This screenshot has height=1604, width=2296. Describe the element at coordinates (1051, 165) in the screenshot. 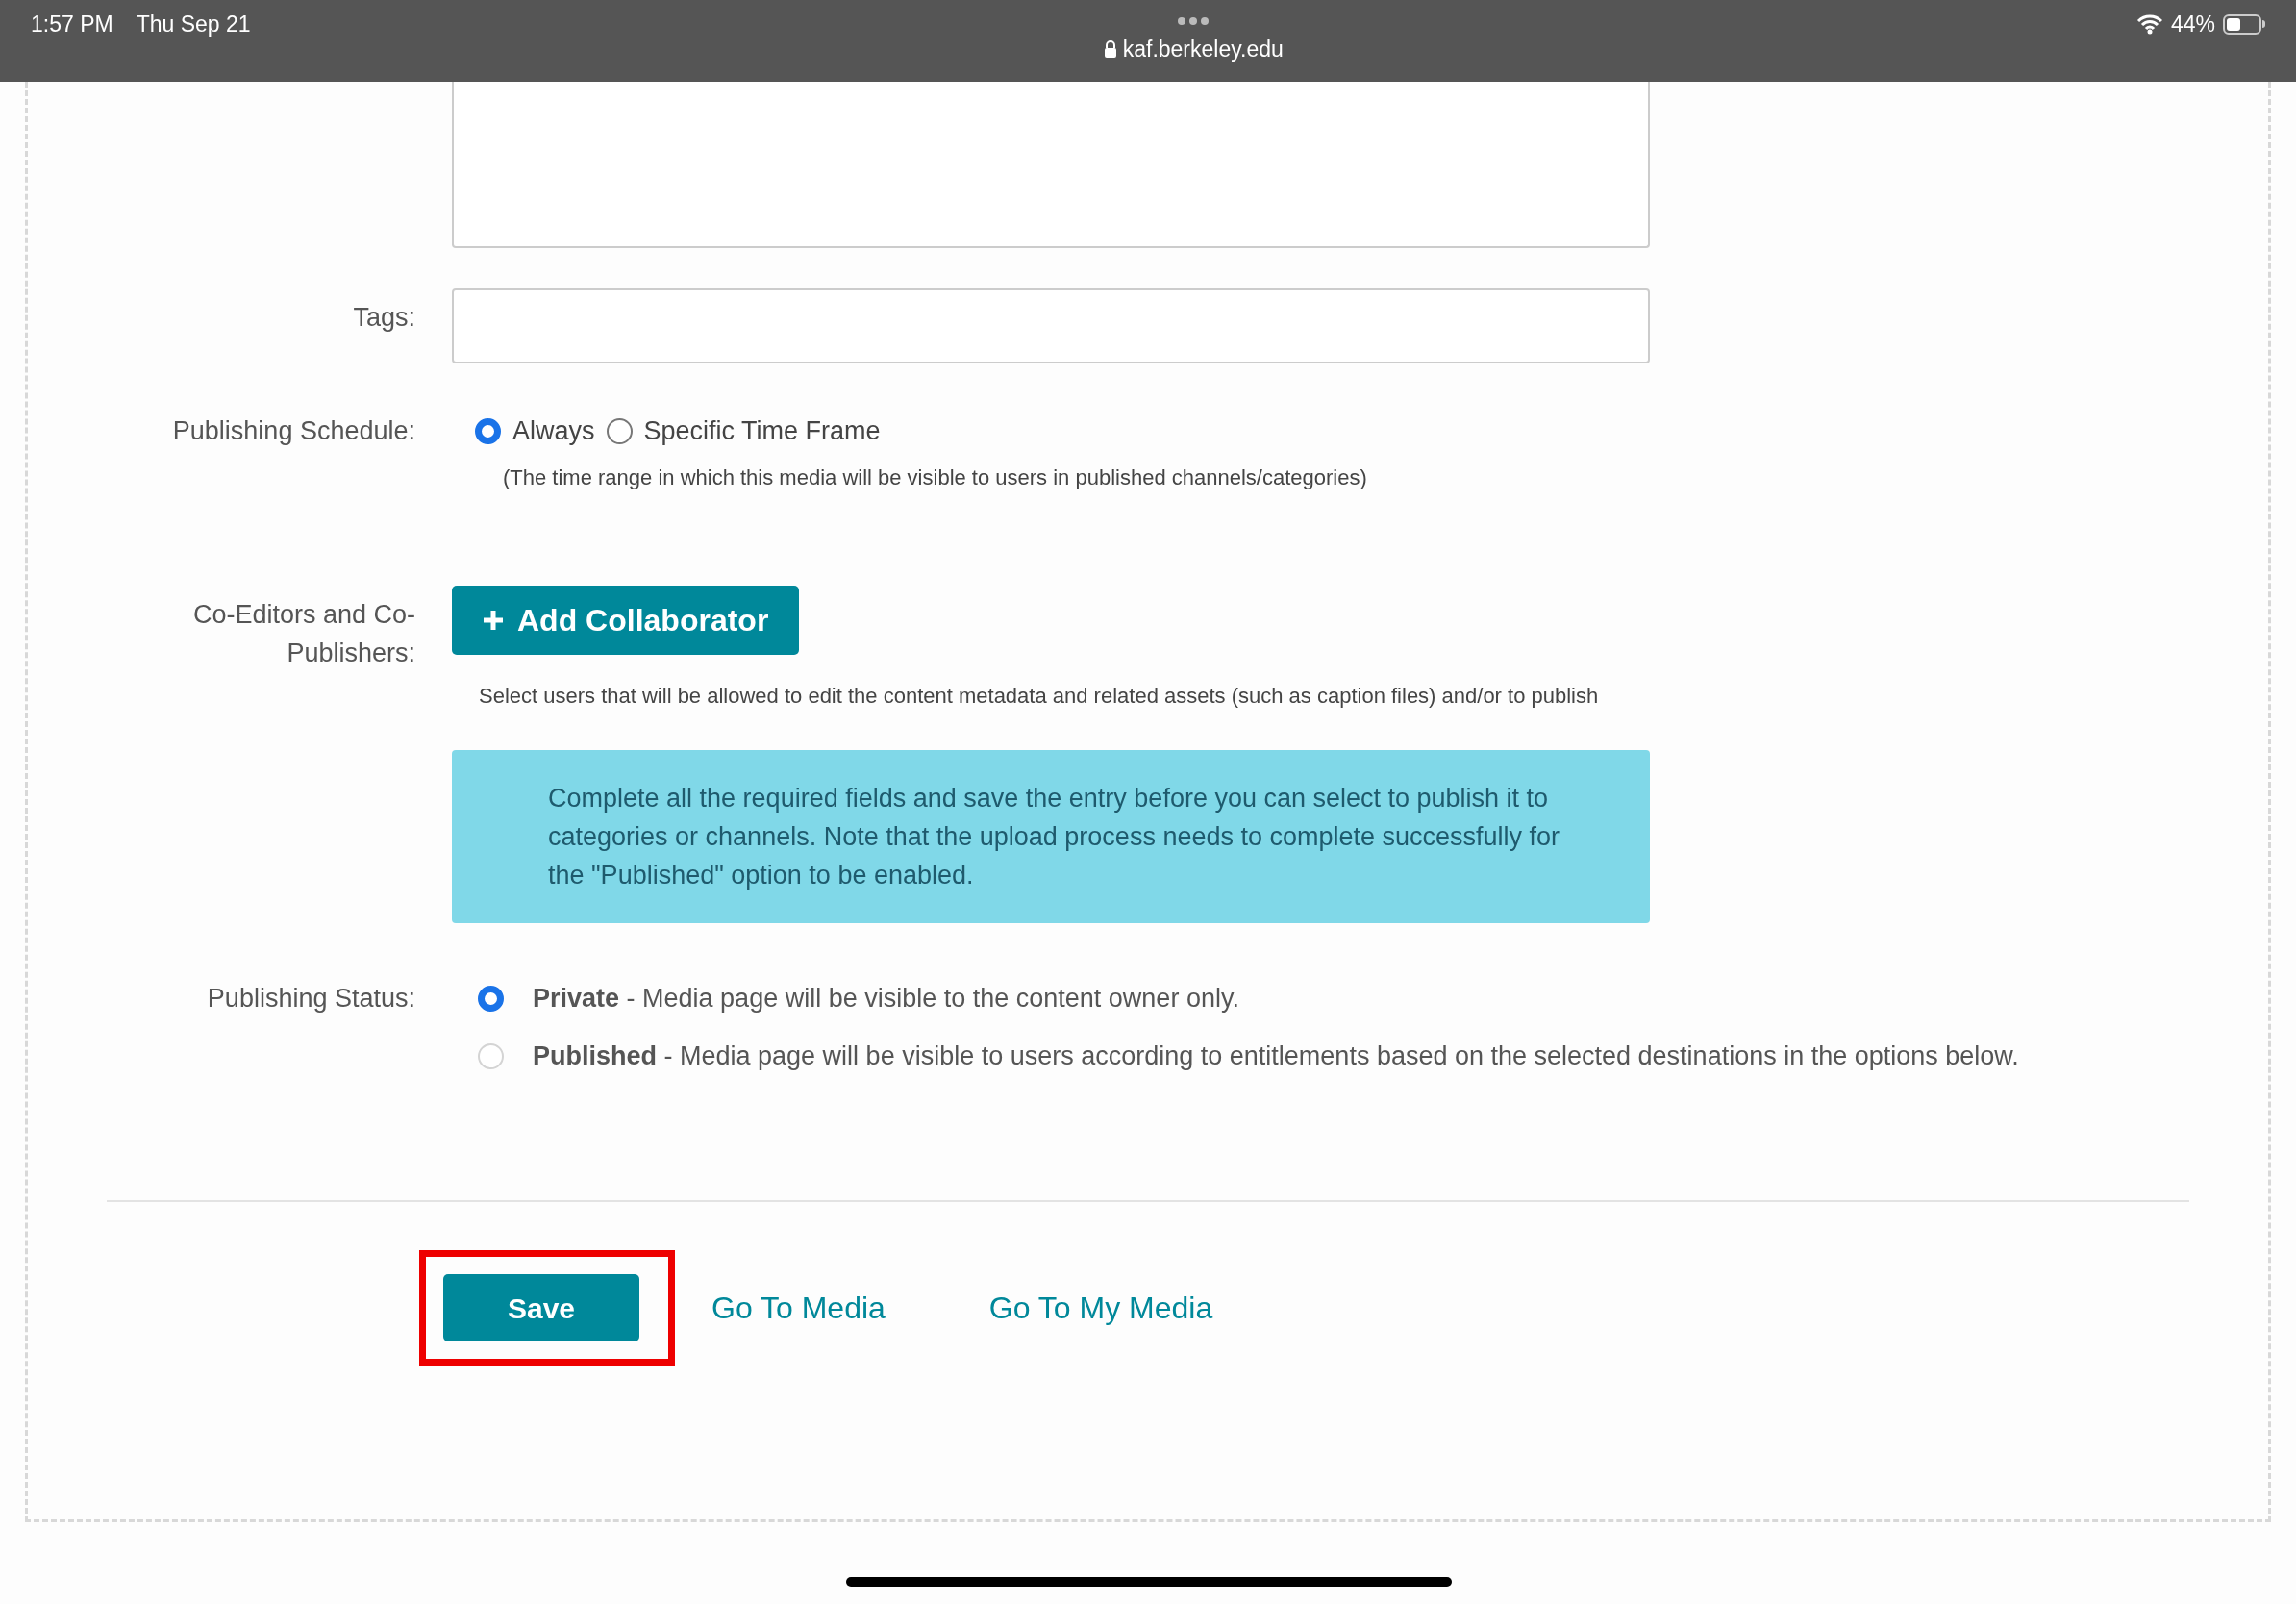

I see `description-field` at that location.